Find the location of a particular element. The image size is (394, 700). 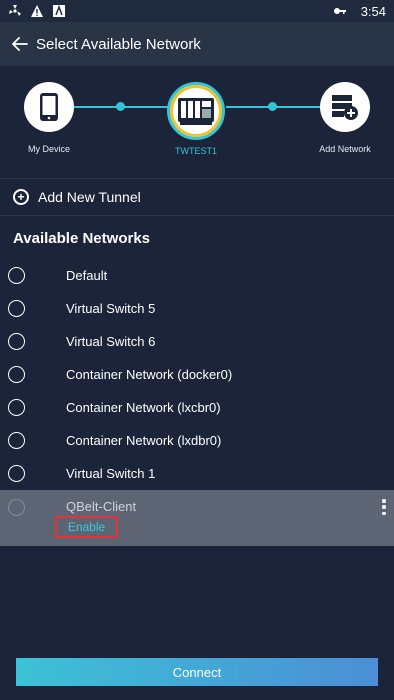

my-device-node is located at coordinates (49, 107).